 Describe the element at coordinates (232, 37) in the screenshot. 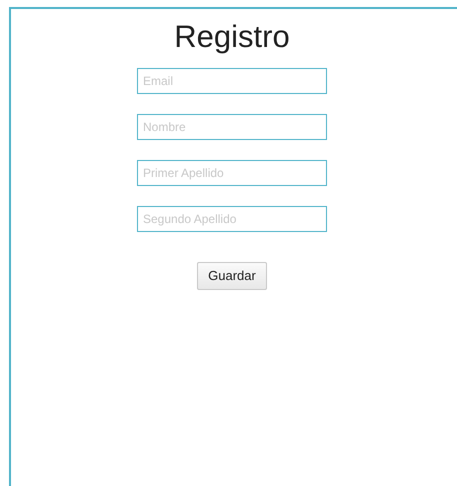

I see `page-title: Registro` at that location.